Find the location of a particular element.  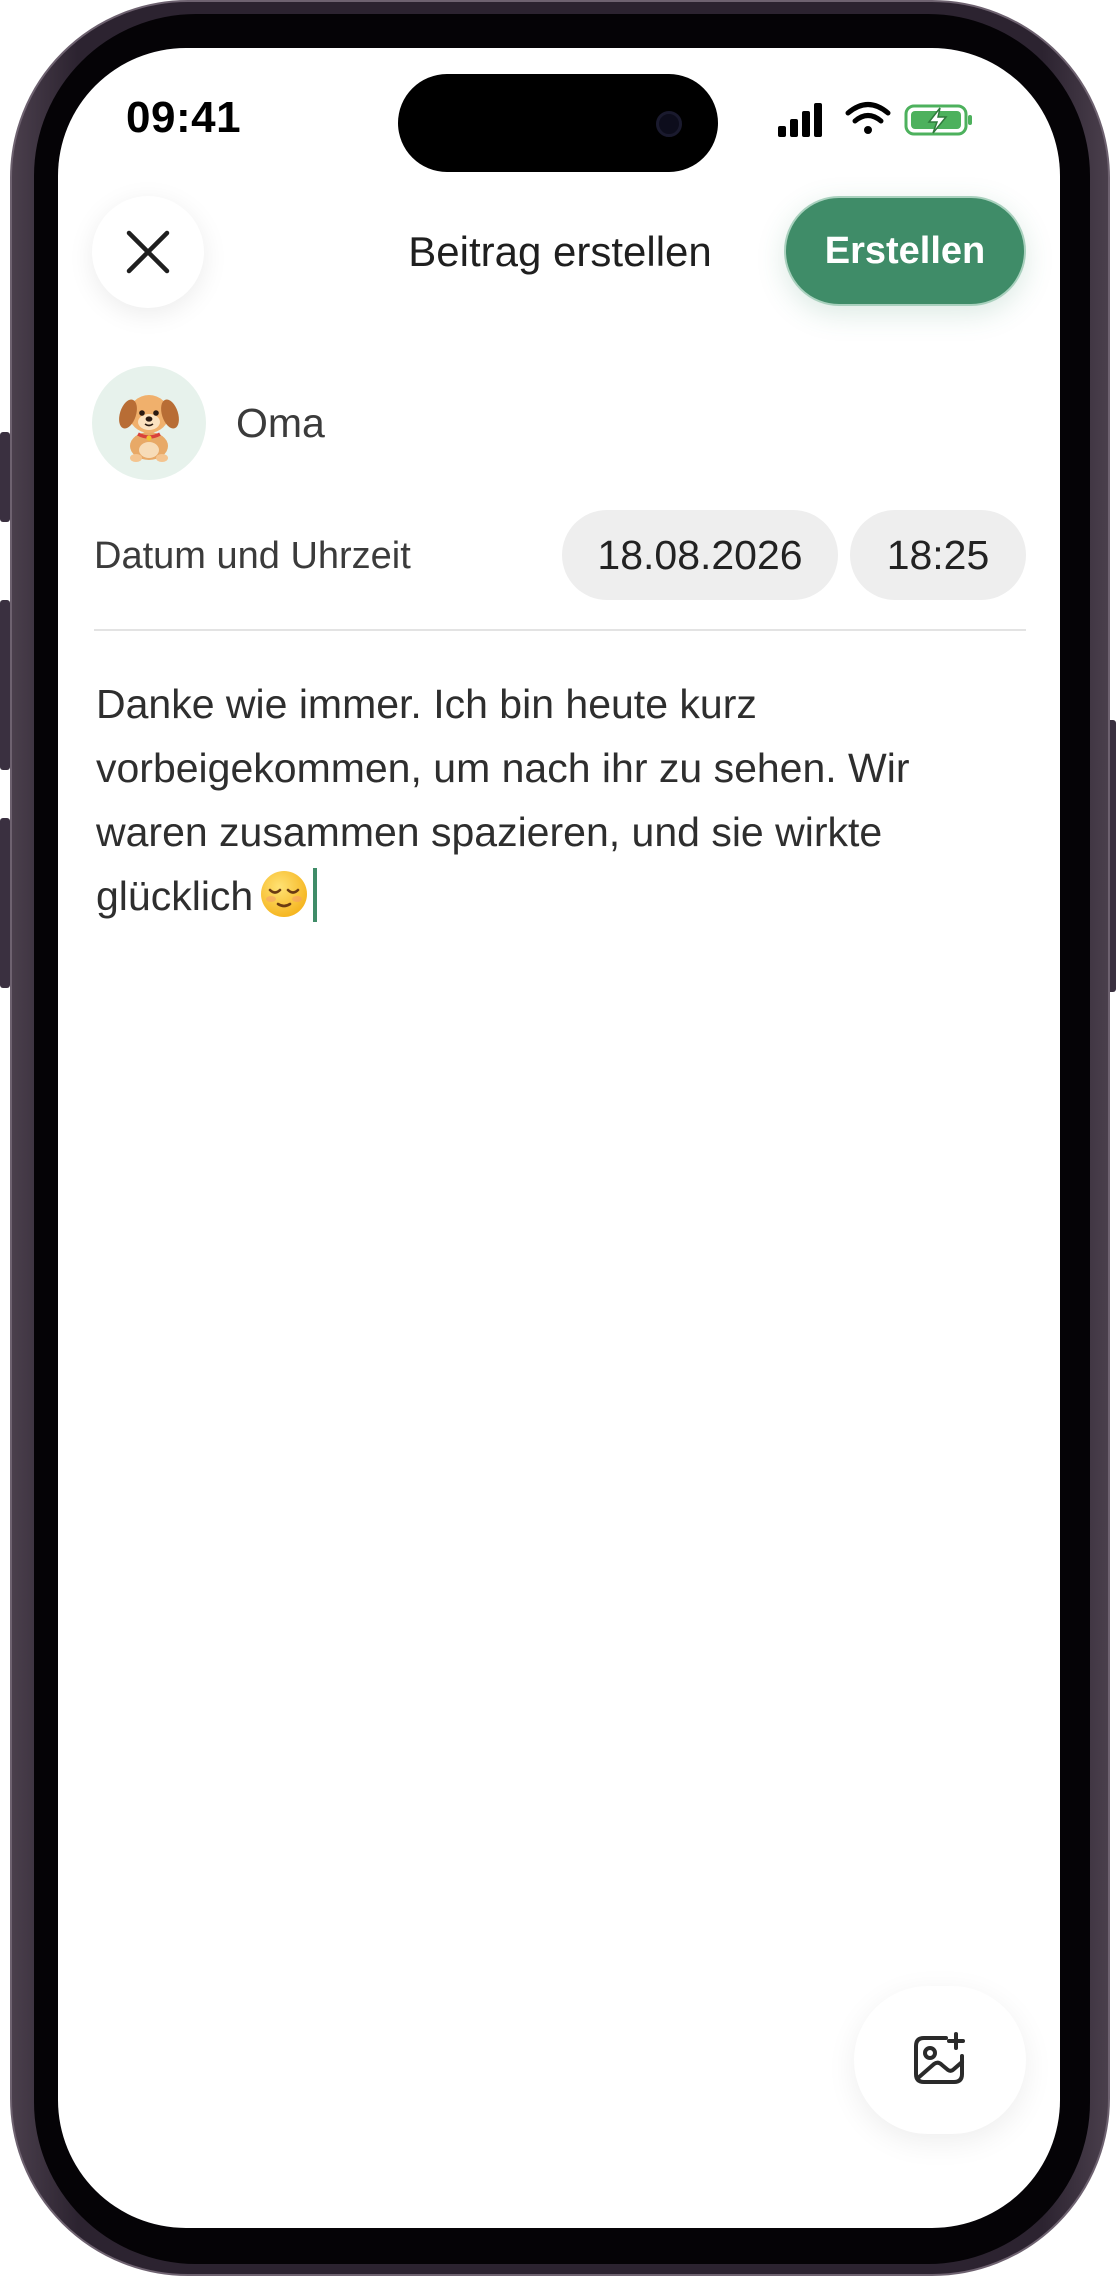

wifi-icon is located at coordinates (868, 118).